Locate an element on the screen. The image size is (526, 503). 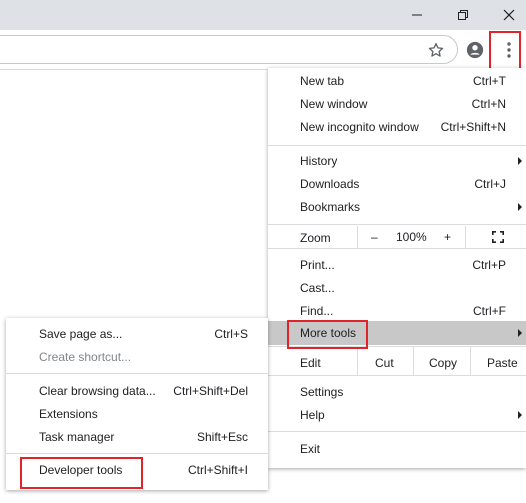
address-bar is located at coordinates (229, 49).